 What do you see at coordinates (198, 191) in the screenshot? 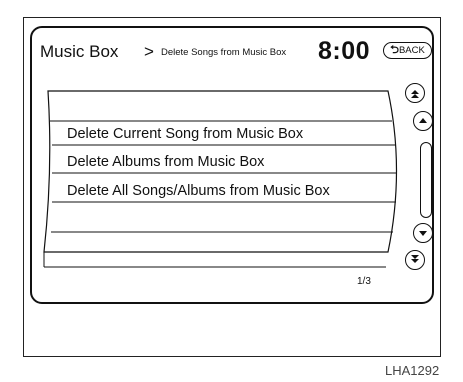
I see `menu-item-delete-all: Delete All Songs/Albums from Music Box` at bounding box center [198, 191].